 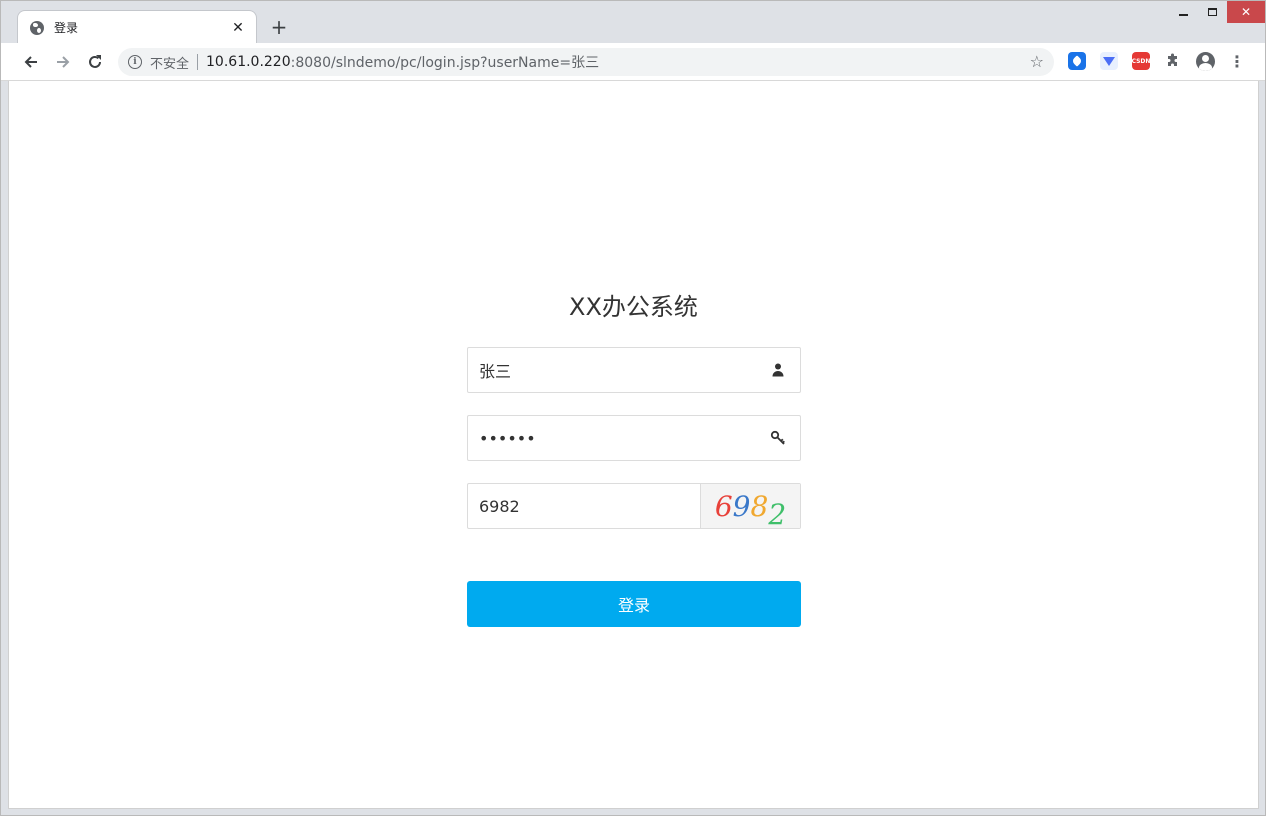 I want to click on minimize-button, so click(x=1183, y=12).